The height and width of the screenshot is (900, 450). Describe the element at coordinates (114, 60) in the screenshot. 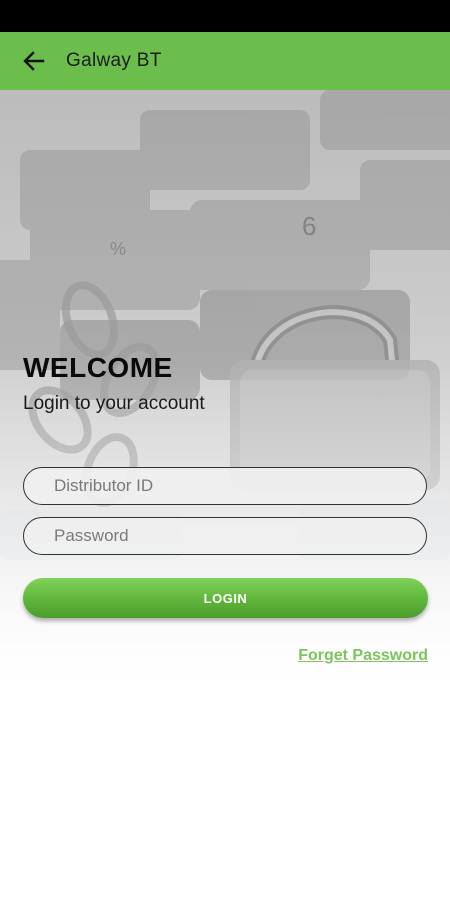

I see `app-title: Galway BT` at that location.